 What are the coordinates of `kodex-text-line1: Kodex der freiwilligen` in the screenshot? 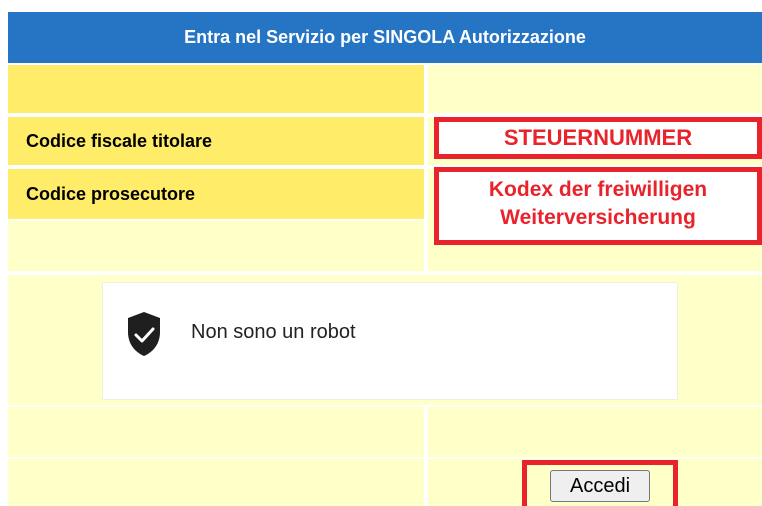 It's located at (598, 189).